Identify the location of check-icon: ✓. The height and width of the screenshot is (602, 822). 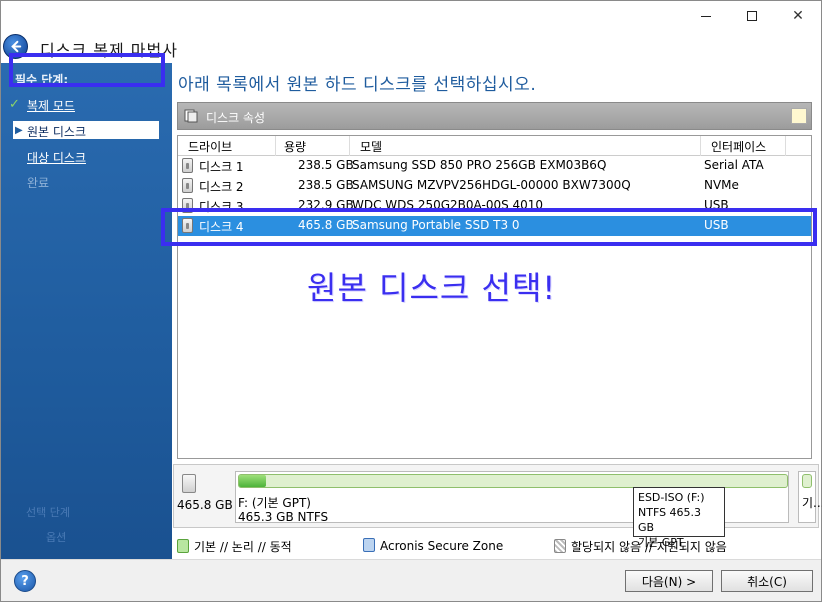
(14, 104).